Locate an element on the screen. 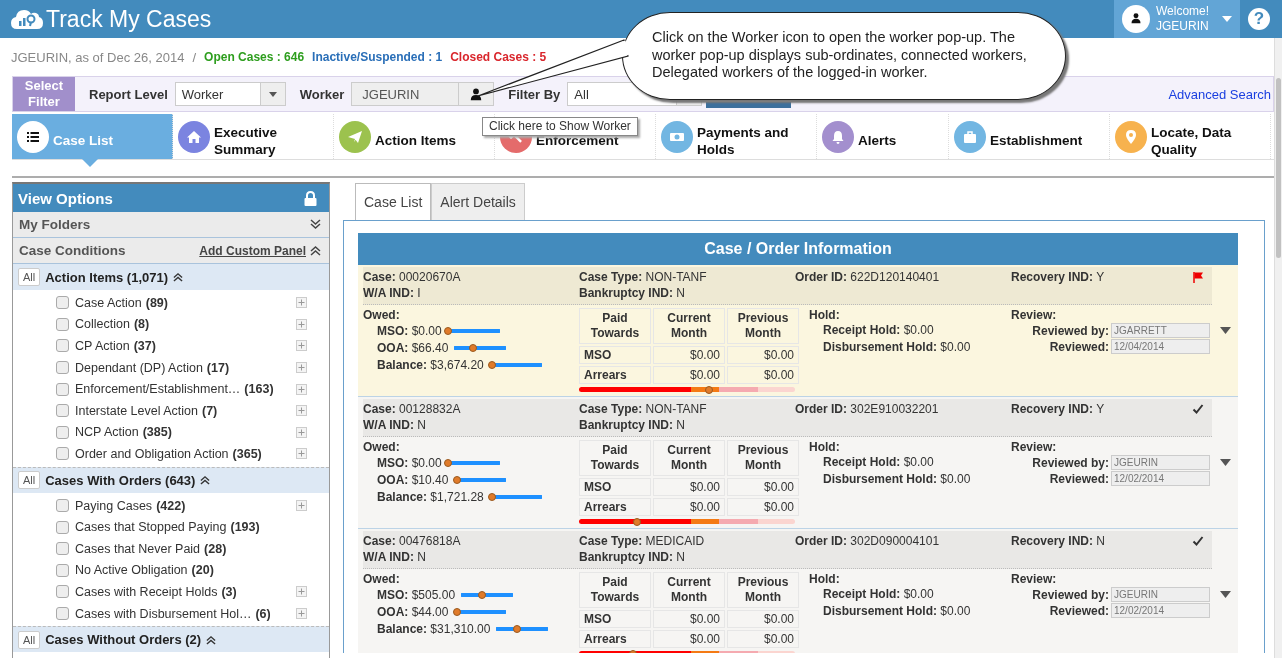 This screenshot has height=658, width=1282. add-custom-panel-link: Add Custom Panel is located at coordinates (252, 250).